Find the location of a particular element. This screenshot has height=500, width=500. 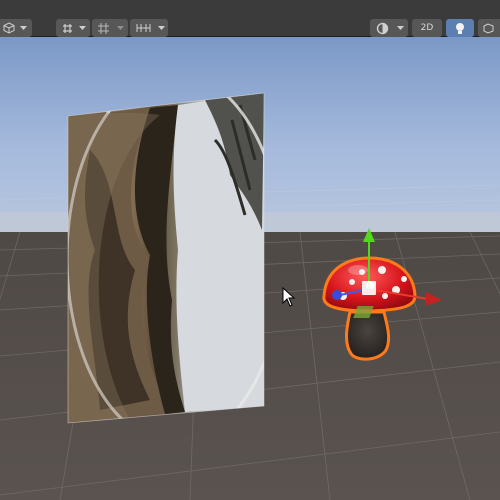

shading-mode-icon is located at coordinates (382, 28).